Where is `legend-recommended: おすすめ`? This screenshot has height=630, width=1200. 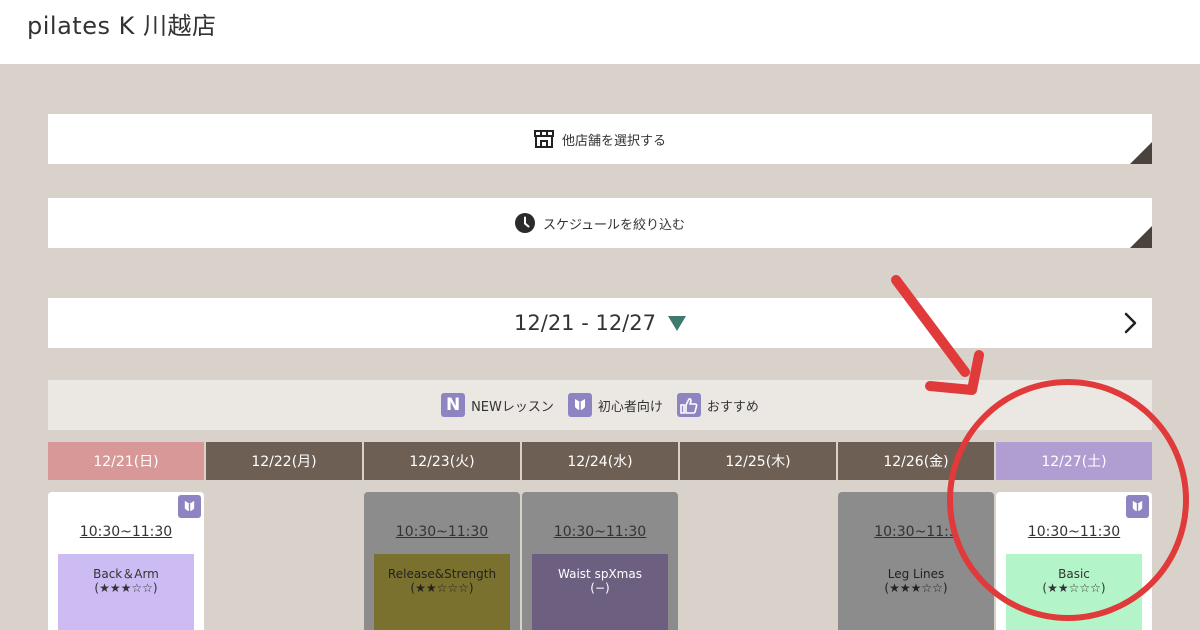
legend-recommended: おすすめ is located at coordinates (717, 405).